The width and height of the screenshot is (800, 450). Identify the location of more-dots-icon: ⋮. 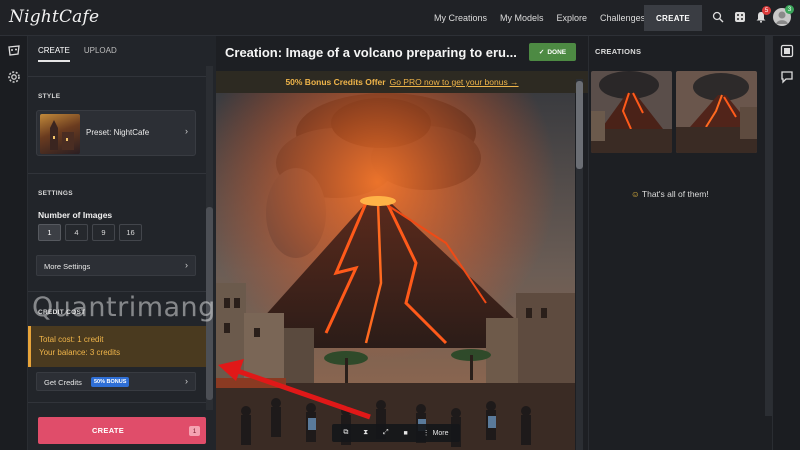
(426, 433).